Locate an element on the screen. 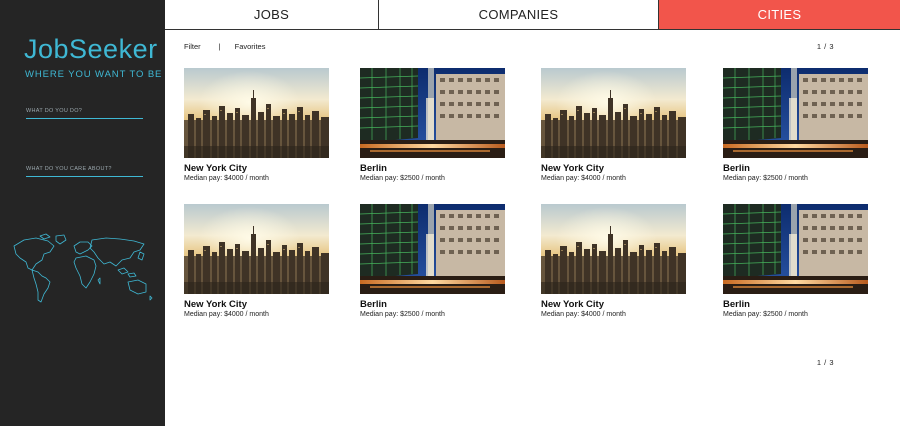 The image size is (900, 426). what-do-you-do-input is located at coordinates (84, 111).